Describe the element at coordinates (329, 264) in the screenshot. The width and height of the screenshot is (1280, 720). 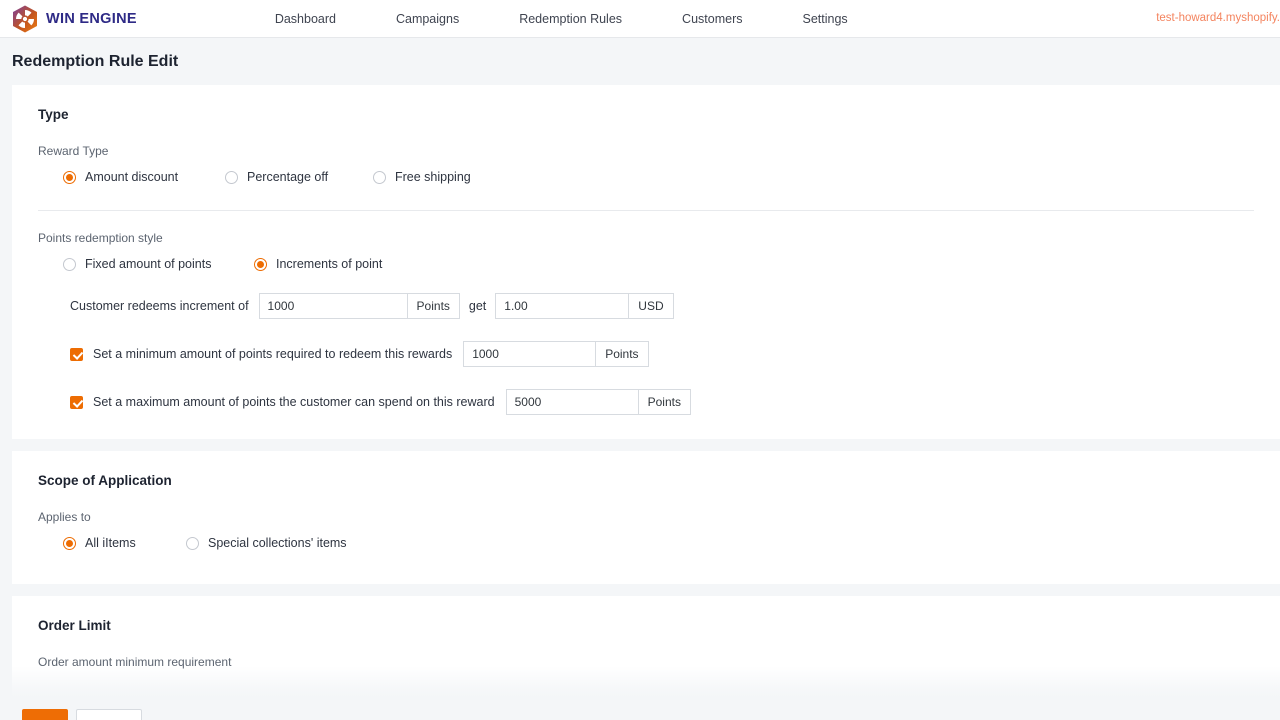
I see `radio-label: Increments of point` at that location.